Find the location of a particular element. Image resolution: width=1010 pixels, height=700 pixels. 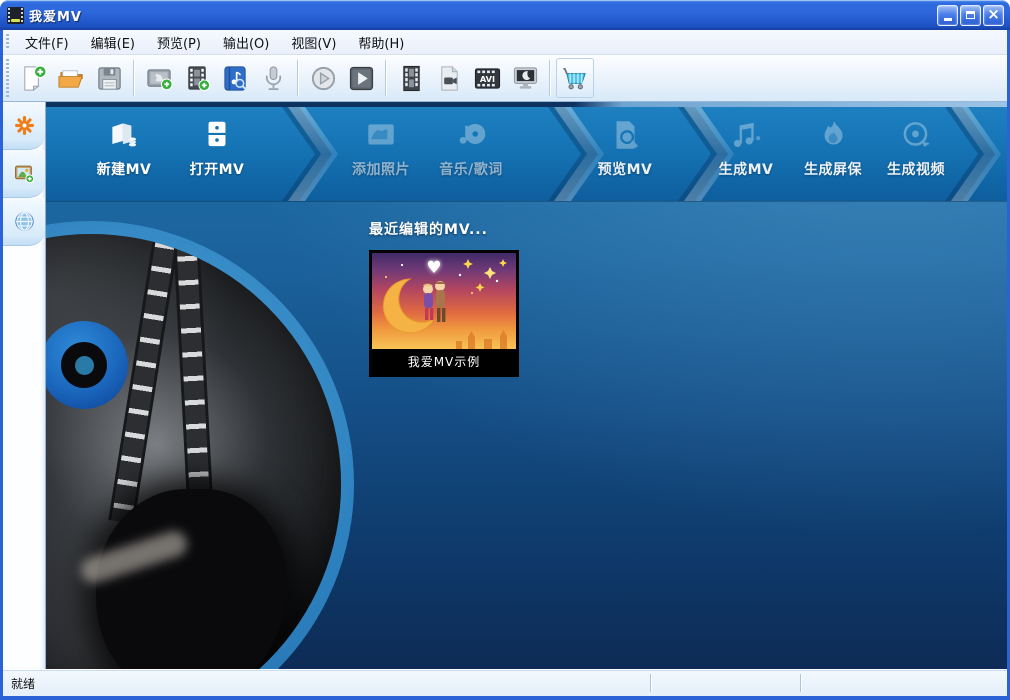

menu-edit: 编辑(E) is located at coordinates (113, 42).